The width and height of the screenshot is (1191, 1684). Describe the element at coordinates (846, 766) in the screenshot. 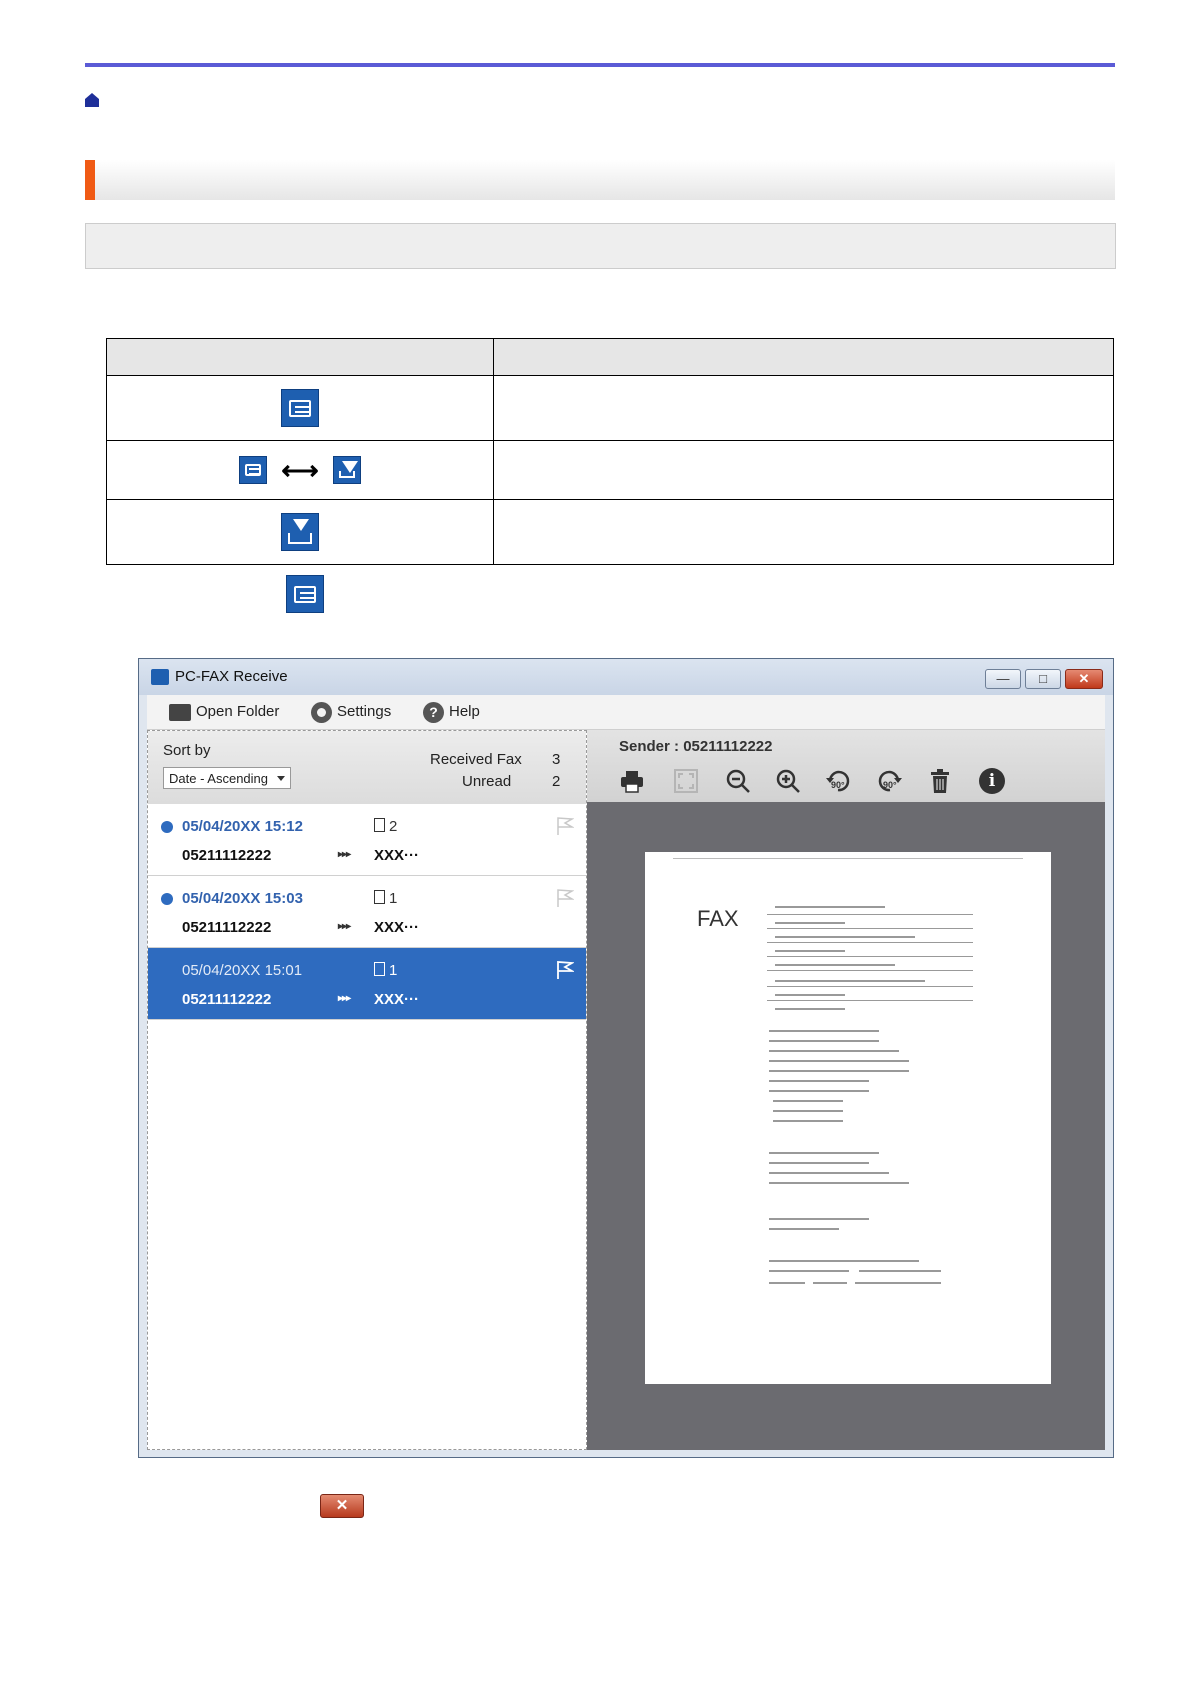

I see `preview-toolbar: Sender : 05211112222 90° 90° i` at that location.